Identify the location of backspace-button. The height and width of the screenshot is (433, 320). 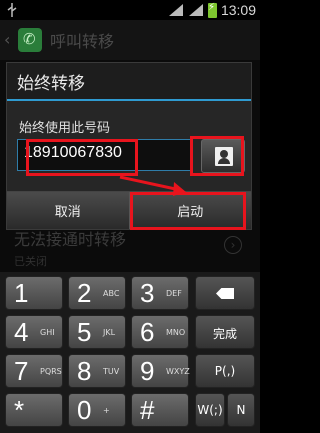
(225, 293).